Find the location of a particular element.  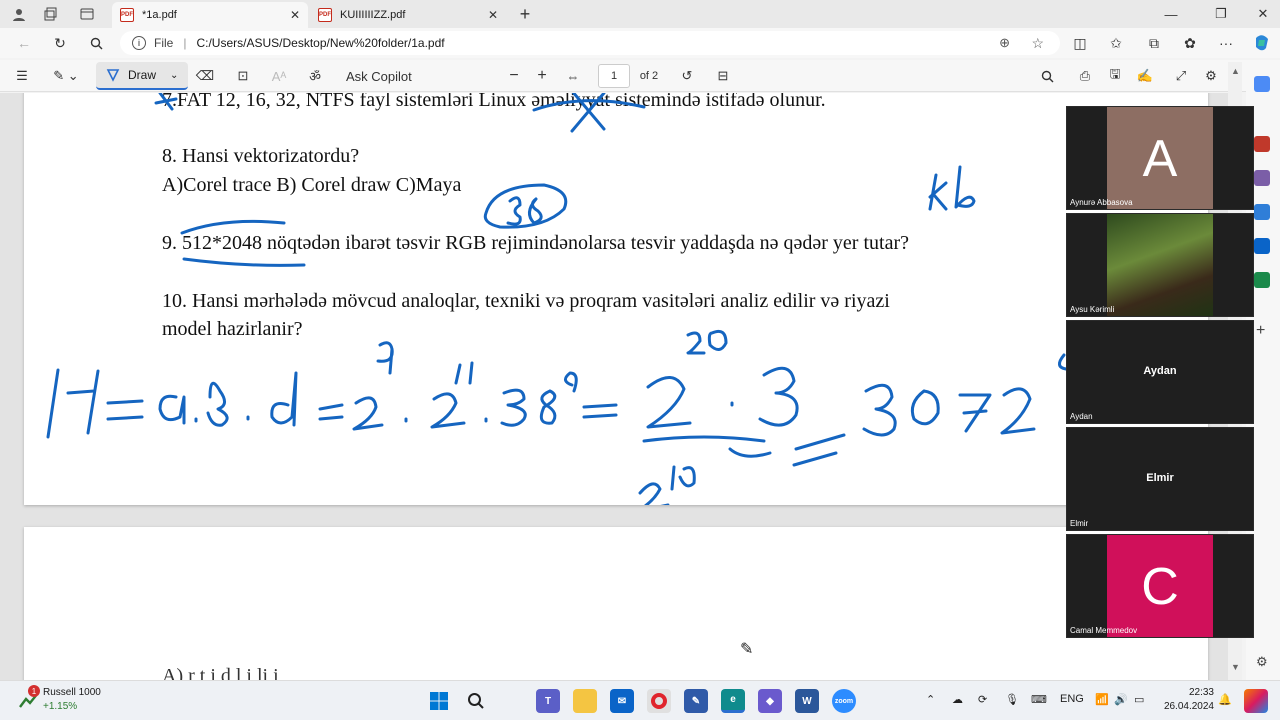

scroll-up-icon: ▲ is located at coordinates (1235, 71).